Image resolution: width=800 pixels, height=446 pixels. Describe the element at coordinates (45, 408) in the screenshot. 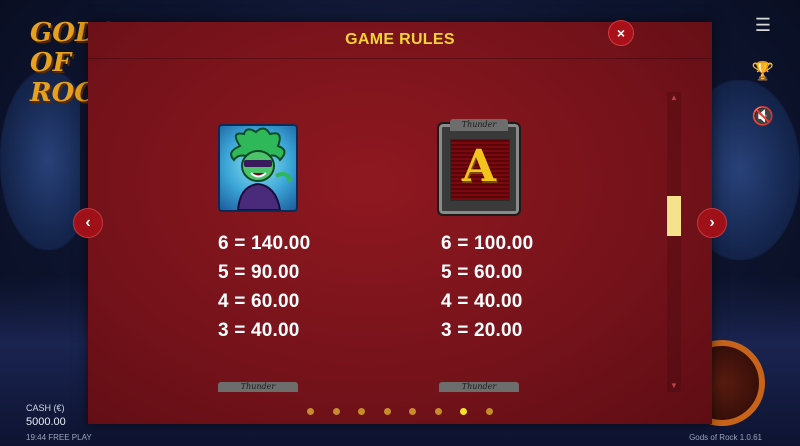

I see `cash-label: CASH (€)` at that location.